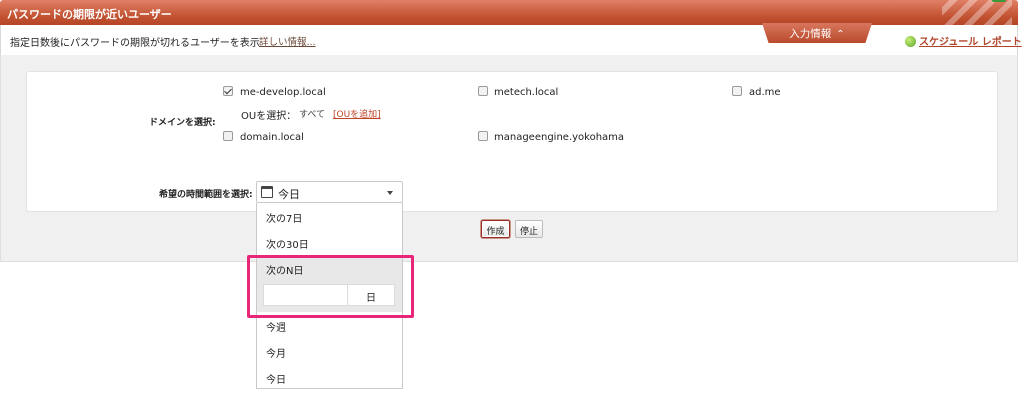 The image size is (1024, 412). What do you see at coordinates (483, 136) in the screenshot?
I see `domain-checkbox-manageengine` at bounding box center [483, 136].